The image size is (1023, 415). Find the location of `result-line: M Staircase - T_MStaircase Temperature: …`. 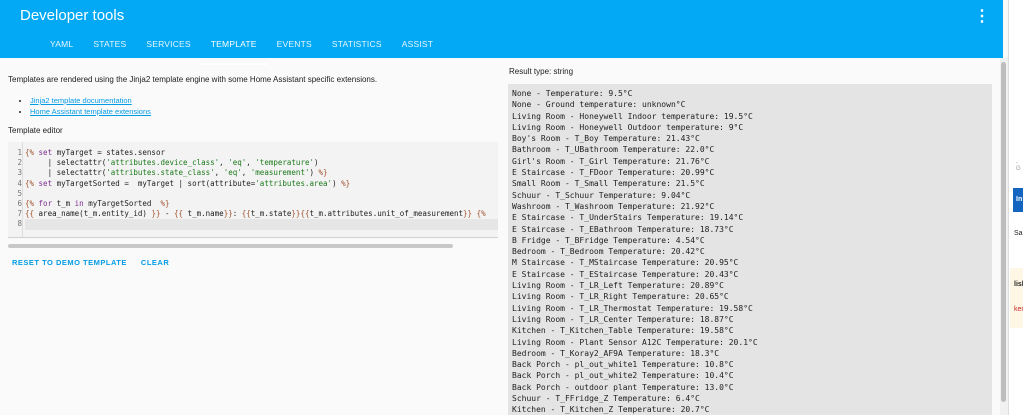

result-line: M Staircase - T_MStaircase Temperature: … is located at coordinates (625, 263).